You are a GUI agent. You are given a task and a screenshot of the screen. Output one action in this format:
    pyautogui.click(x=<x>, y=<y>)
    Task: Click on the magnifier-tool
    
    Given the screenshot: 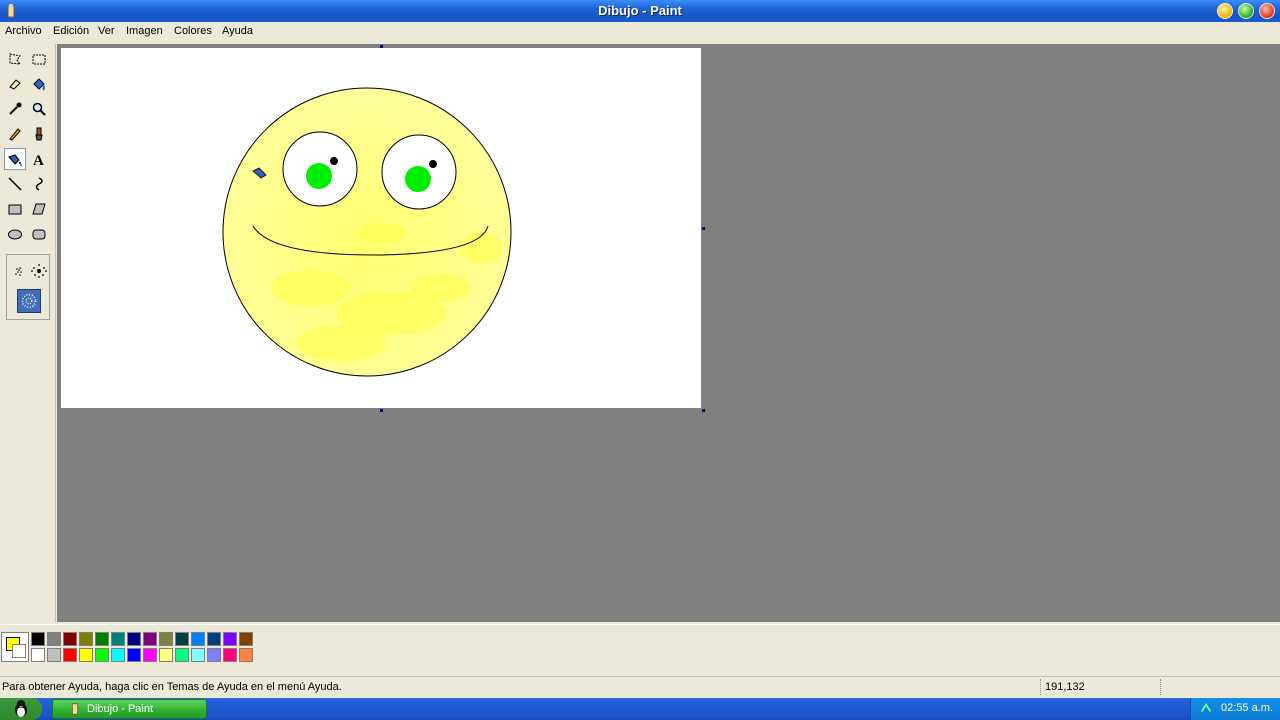 What is the action you would take?
    pyautogui.click(x=39, y=109)
    